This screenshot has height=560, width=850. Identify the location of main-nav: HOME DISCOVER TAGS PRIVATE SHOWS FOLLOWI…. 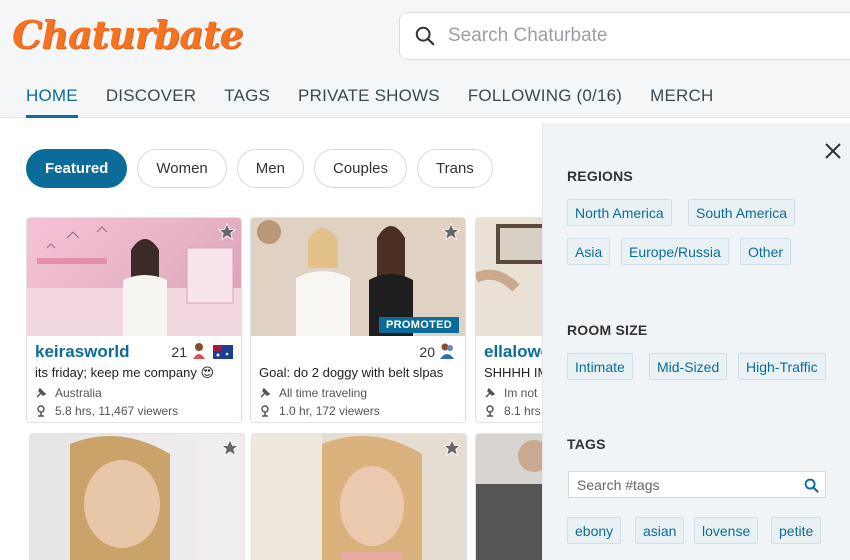
(384, 102).